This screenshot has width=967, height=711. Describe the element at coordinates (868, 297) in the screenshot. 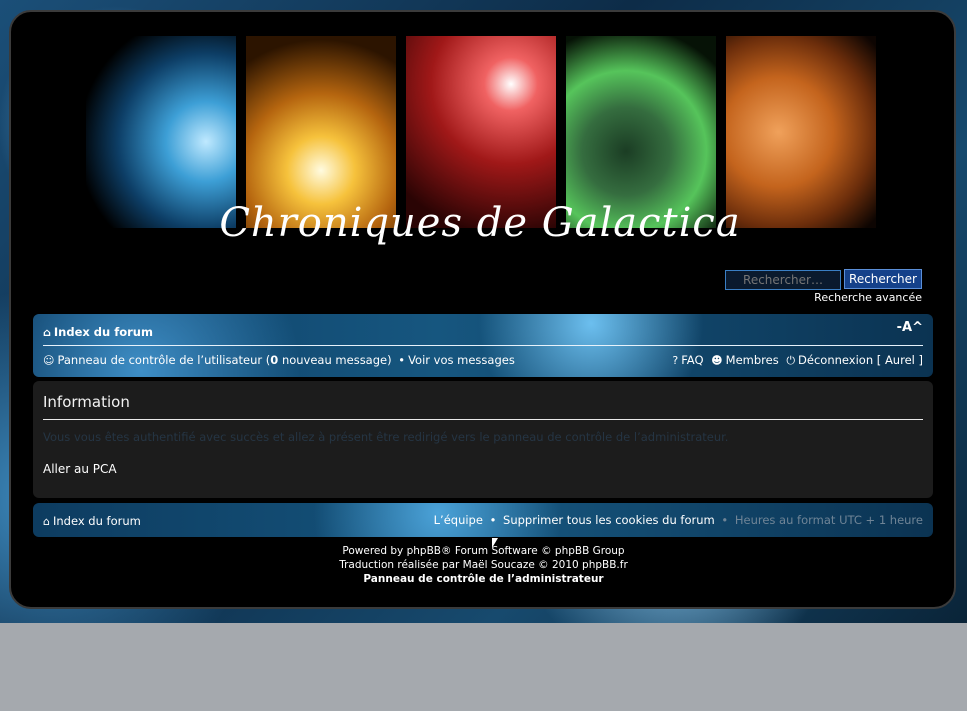

I see `advanced-search-link: Recherche avancée` at that location.